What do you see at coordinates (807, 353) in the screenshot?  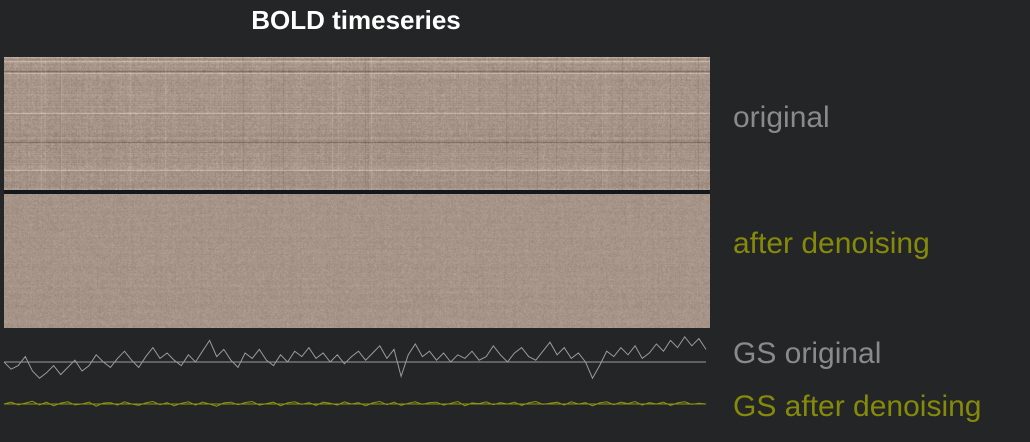 I see `label-gs-original: GS original` at bounding box center [807, 353].